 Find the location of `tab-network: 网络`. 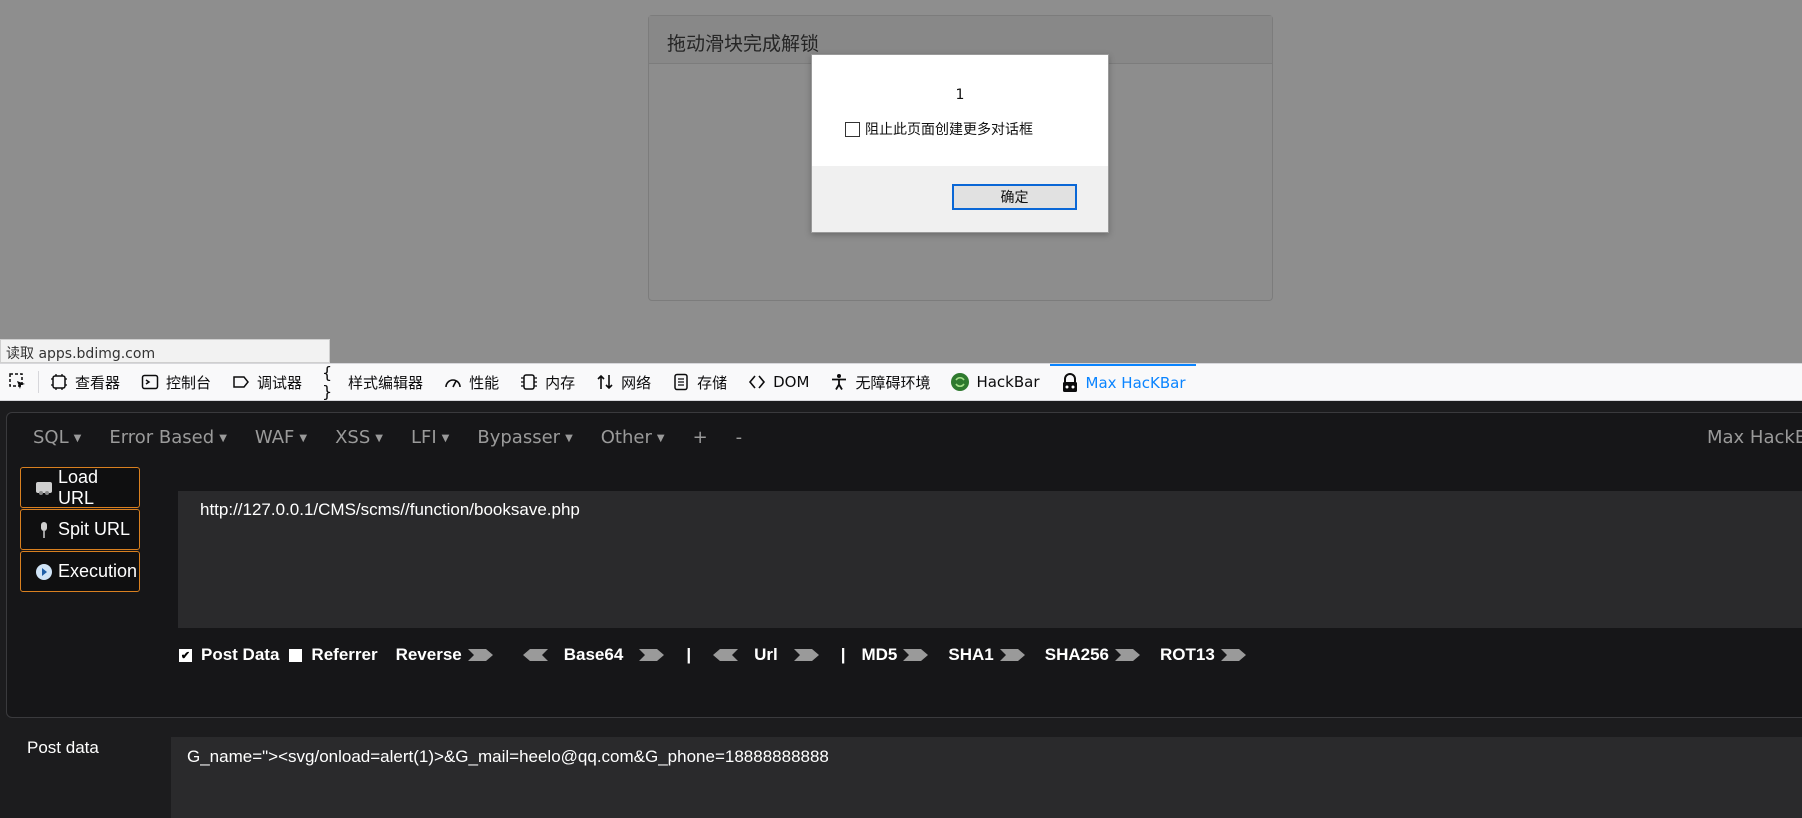

tab-network: 网络 is located at coordinates (623, 382).